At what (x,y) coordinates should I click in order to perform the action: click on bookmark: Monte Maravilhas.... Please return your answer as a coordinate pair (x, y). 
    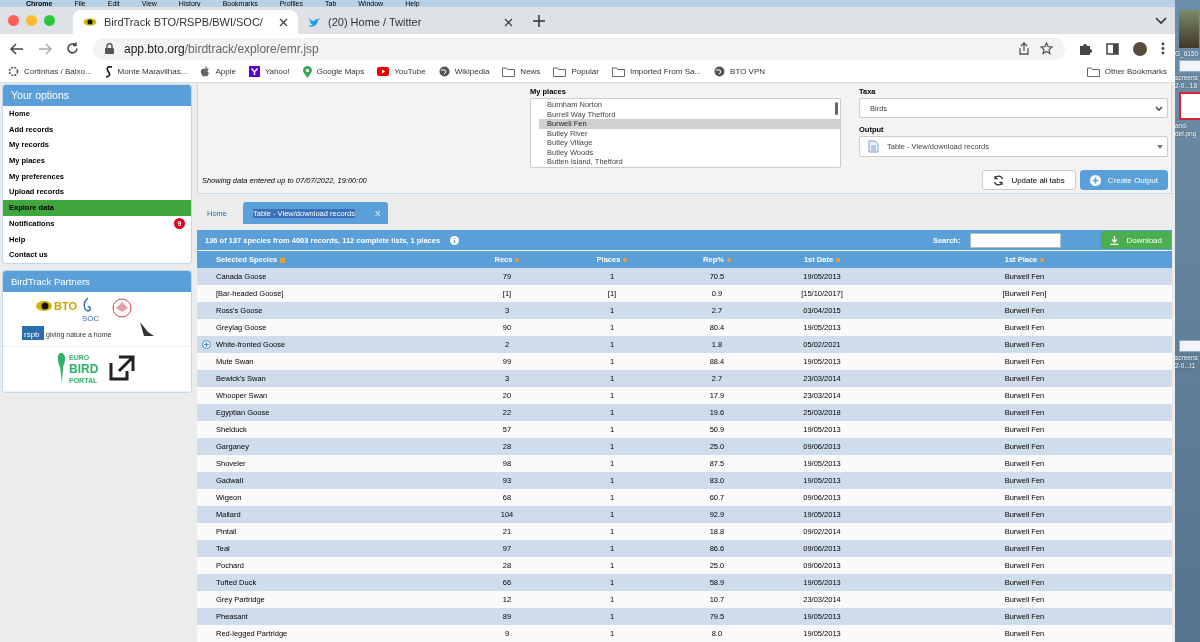
    Looking at the image, I should click on (146, 71).